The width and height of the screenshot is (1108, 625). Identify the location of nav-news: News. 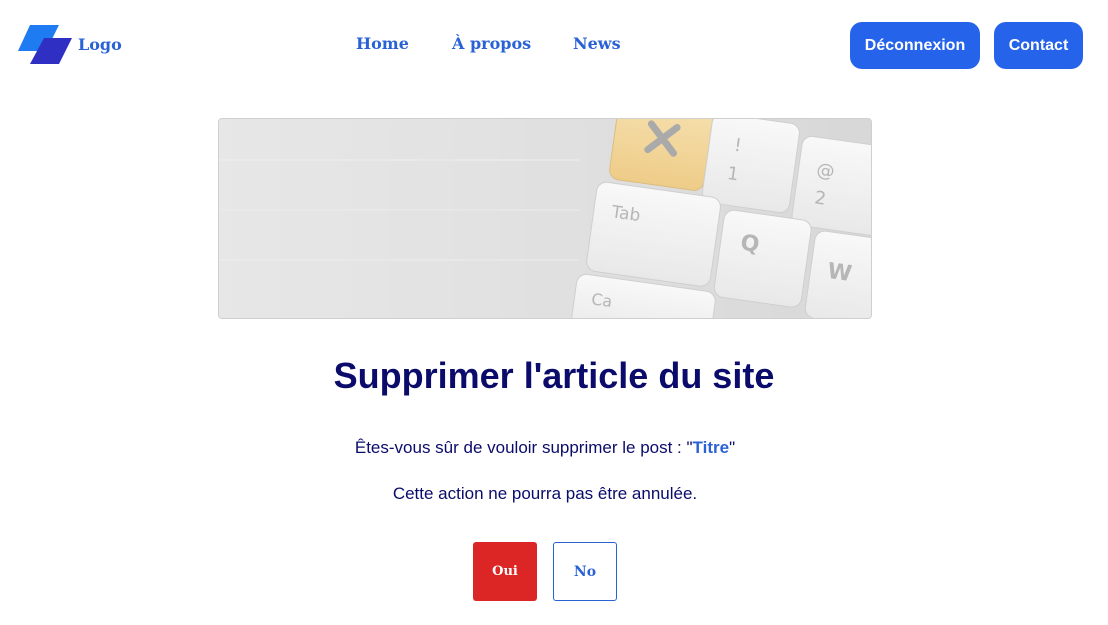
(597, 43).